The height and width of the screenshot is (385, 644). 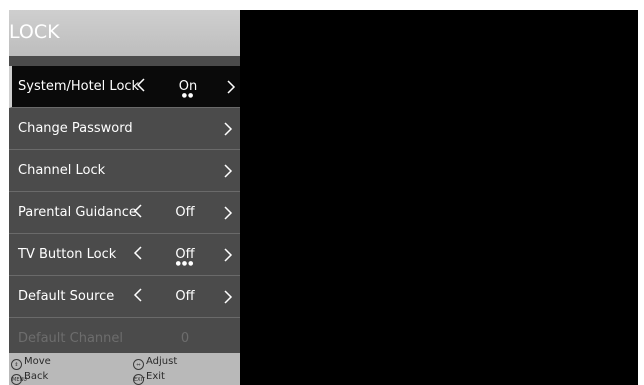 I want to click on value-indicator-dots: ●●●, so click(x=185, y=263).